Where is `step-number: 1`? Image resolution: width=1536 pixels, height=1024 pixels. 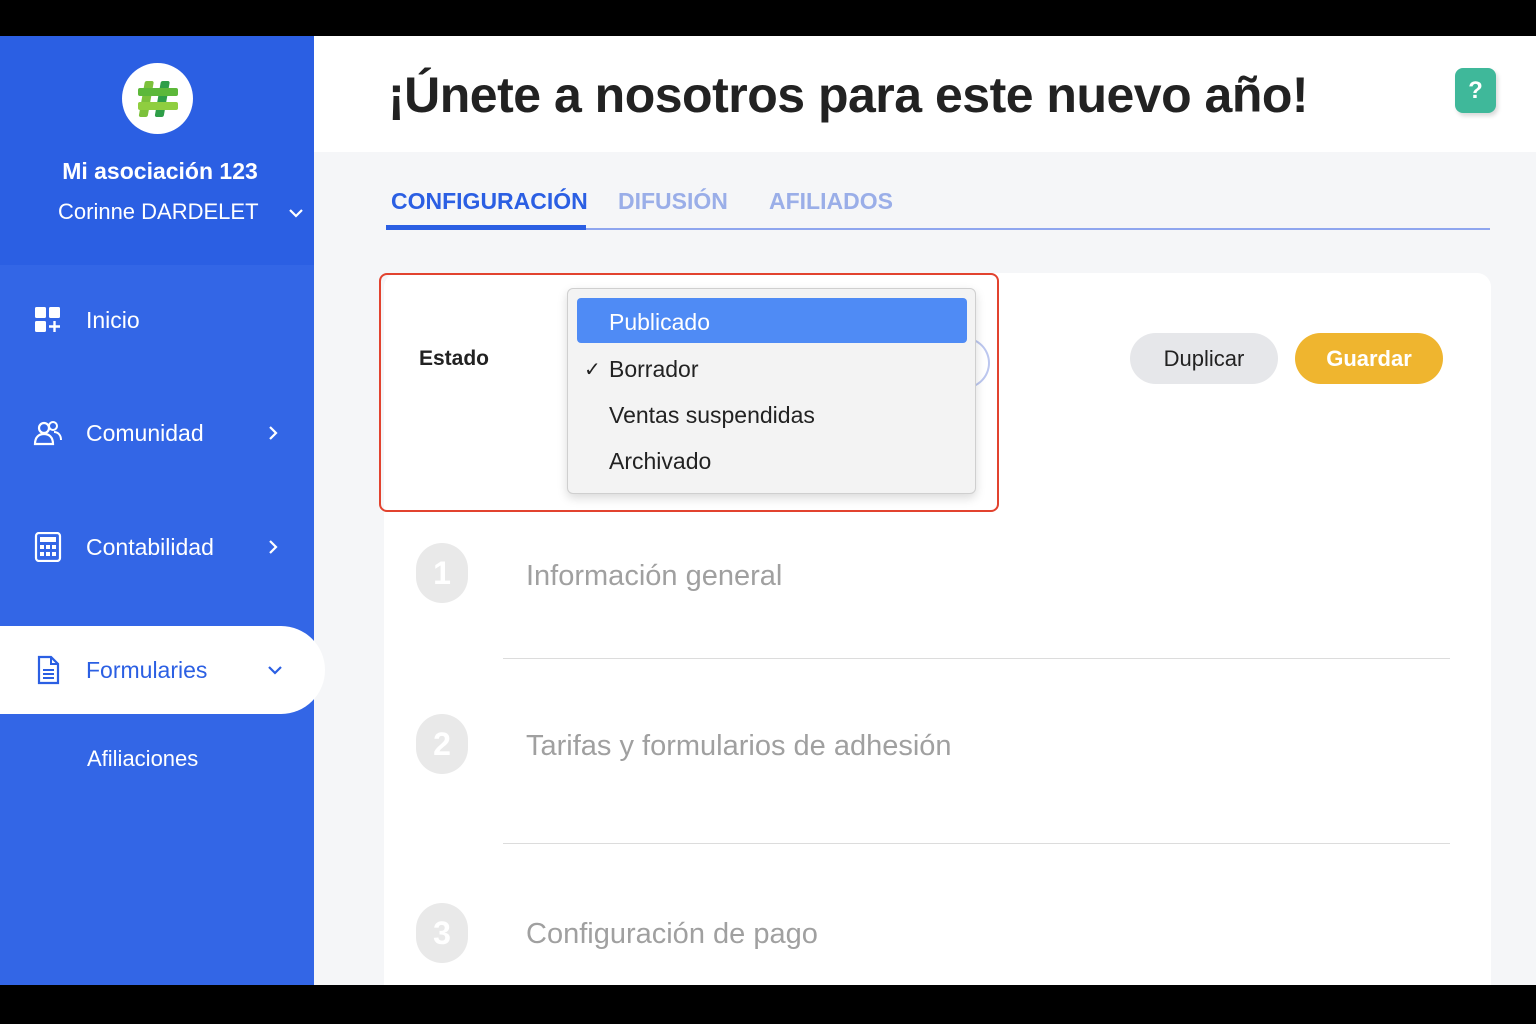
step-number: 1 is located at coordinates (442, 573).